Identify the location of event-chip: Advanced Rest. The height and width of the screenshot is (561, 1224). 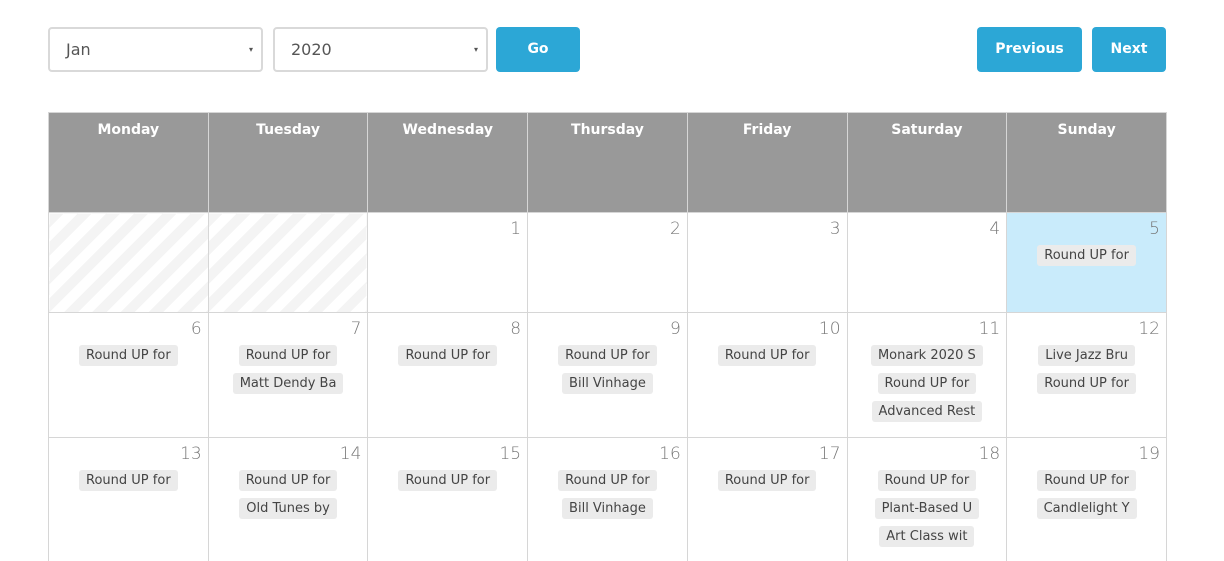
(927, 411).